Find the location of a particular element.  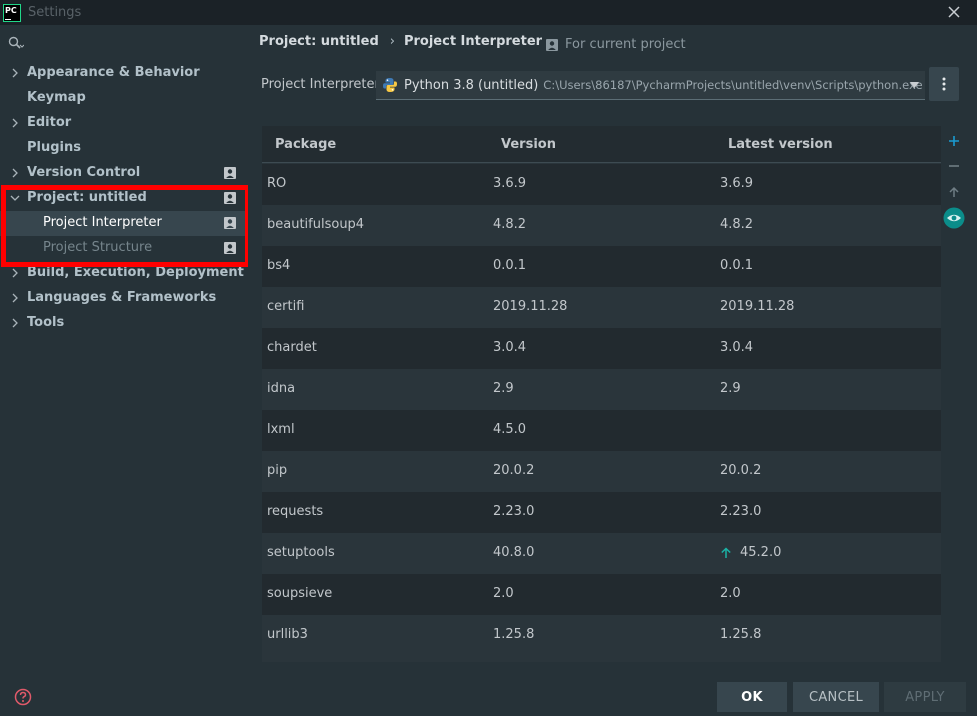

upgrade-package-button is located at coordinates (954, 192).